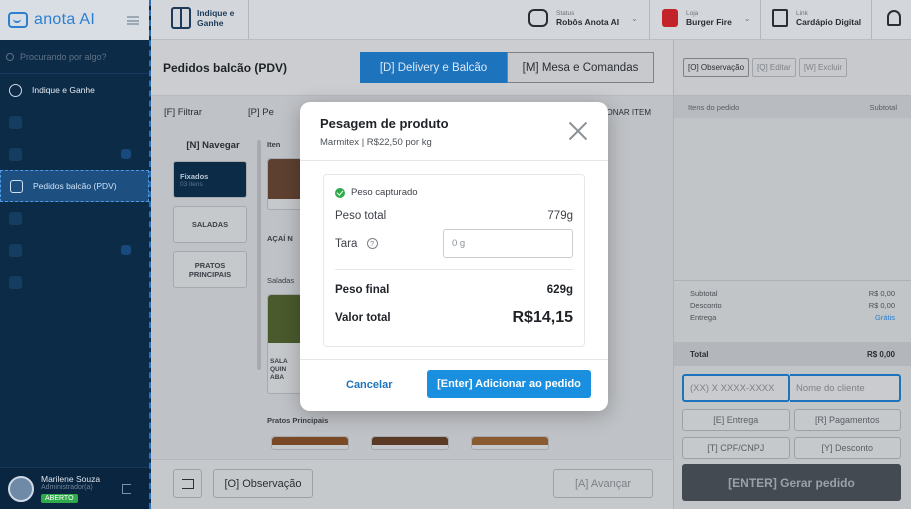  Describe the element at coordinates (699, 354) in the screenshot. I see `total-label: Total` at that location.